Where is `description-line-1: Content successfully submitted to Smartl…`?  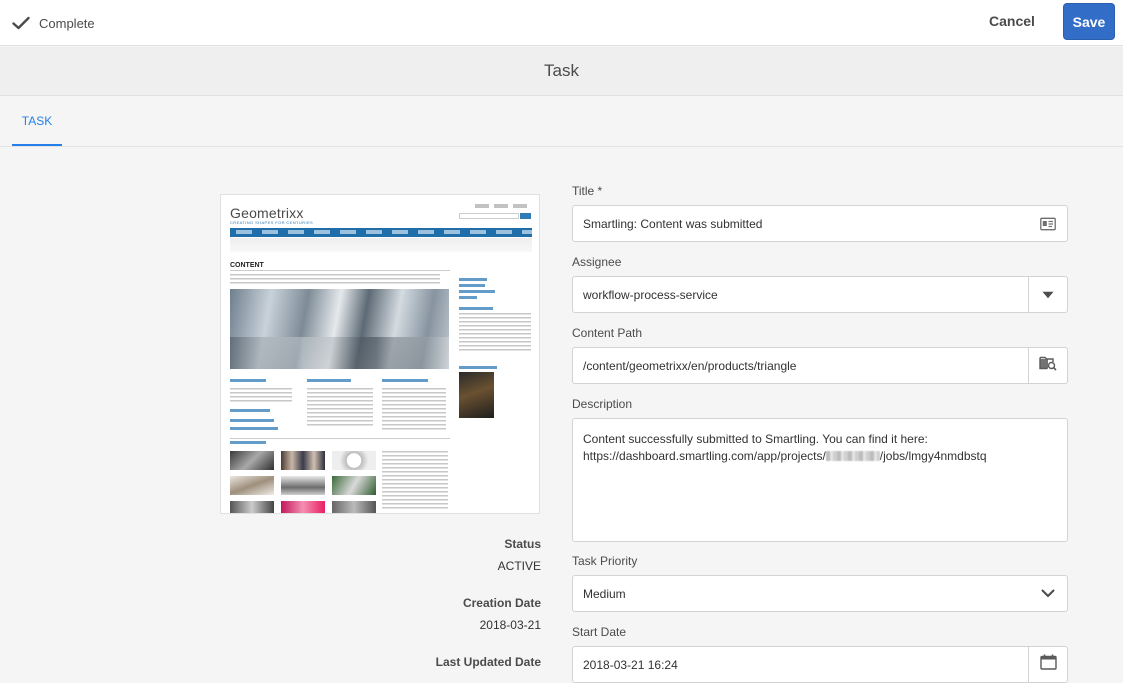 description-line-1: Content successfully submitted to Smartl… is located at coordinates (755, 439).